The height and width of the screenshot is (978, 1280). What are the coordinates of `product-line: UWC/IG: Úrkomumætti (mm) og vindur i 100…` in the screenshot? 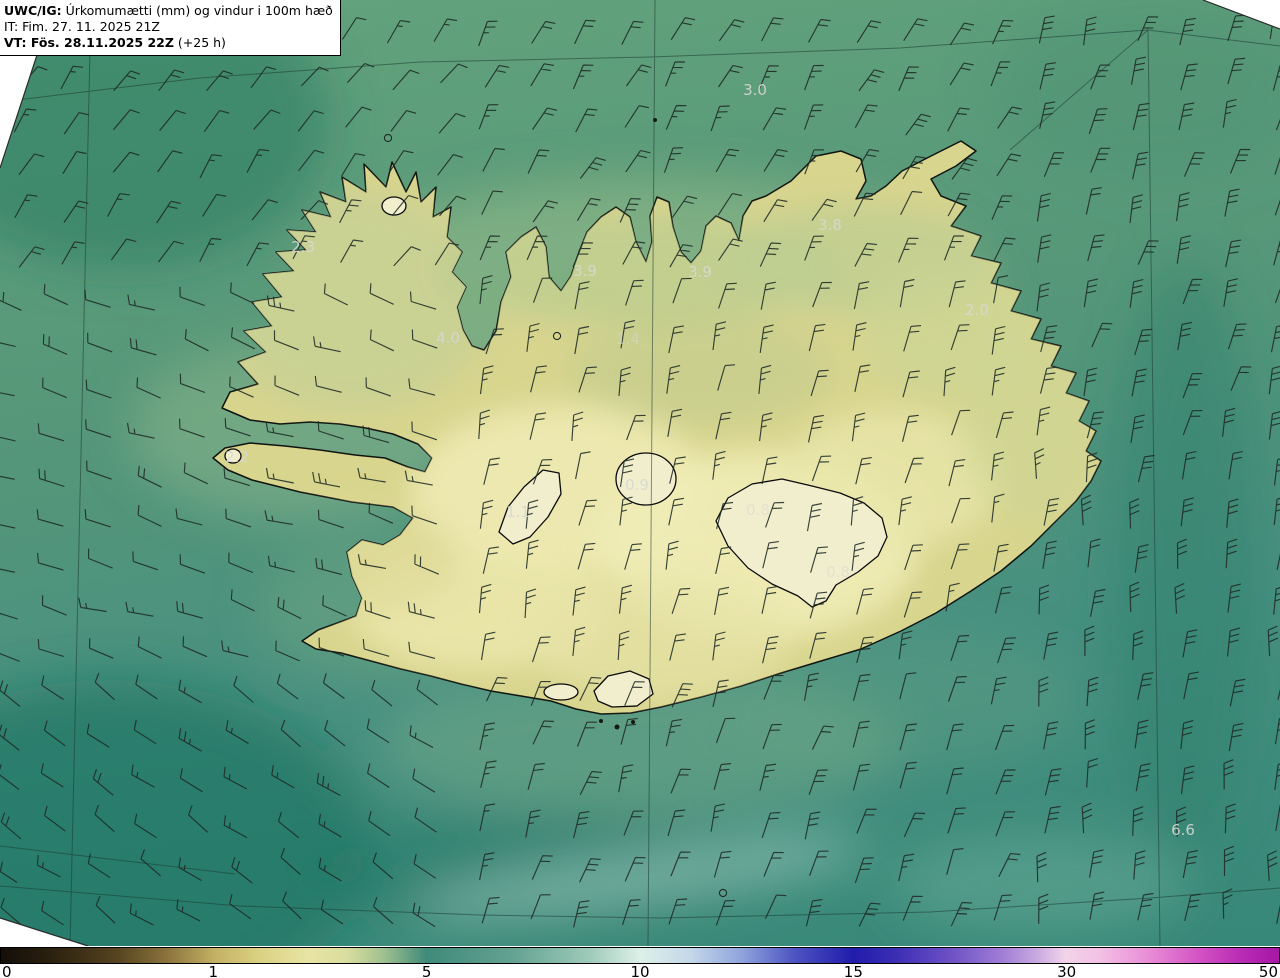 It's located at (168, 11).